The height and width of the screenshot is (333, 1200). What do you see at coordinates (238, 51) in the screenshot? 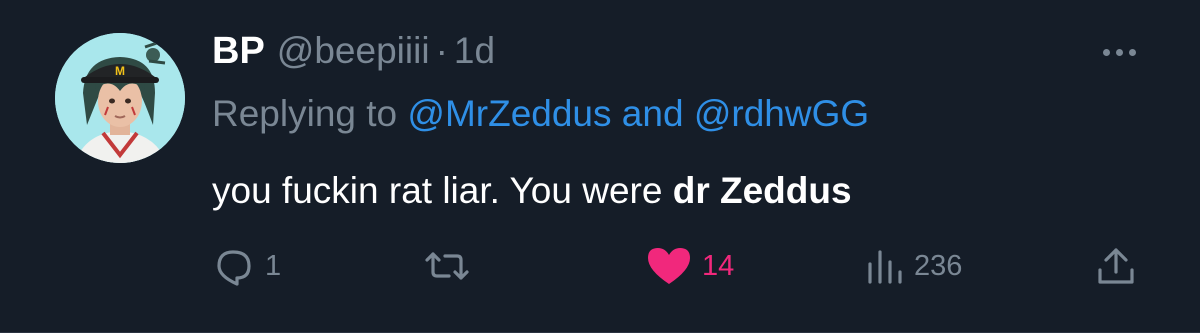
I see `display-name: BP` at bounding box center [238, 51].